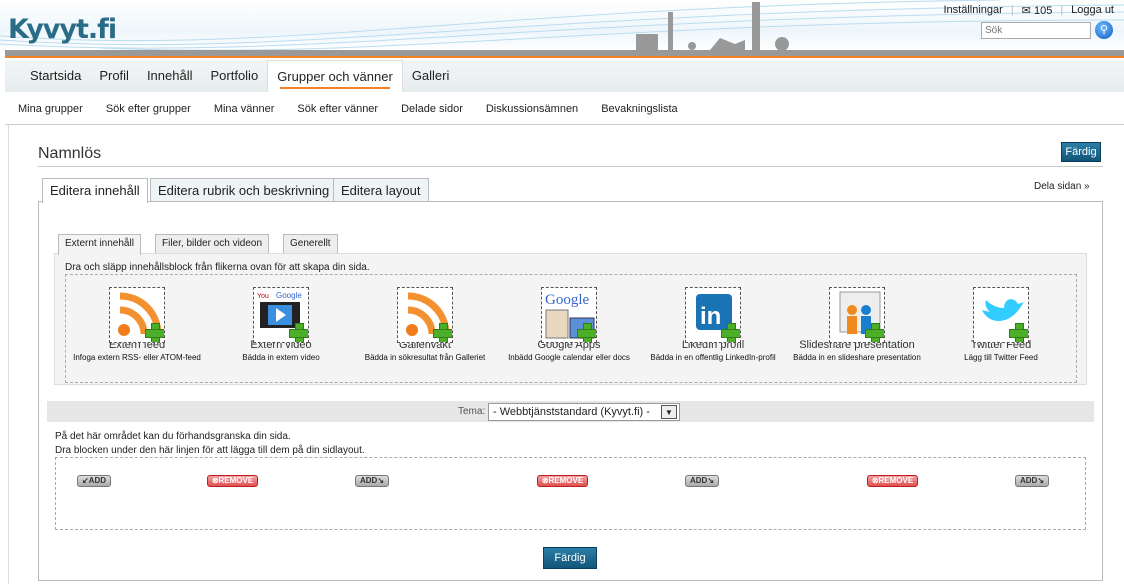 This screenshot has height=584, width=1124. I want to click on subnav-mina-grupper: Mina grupper, so click(50, 109).